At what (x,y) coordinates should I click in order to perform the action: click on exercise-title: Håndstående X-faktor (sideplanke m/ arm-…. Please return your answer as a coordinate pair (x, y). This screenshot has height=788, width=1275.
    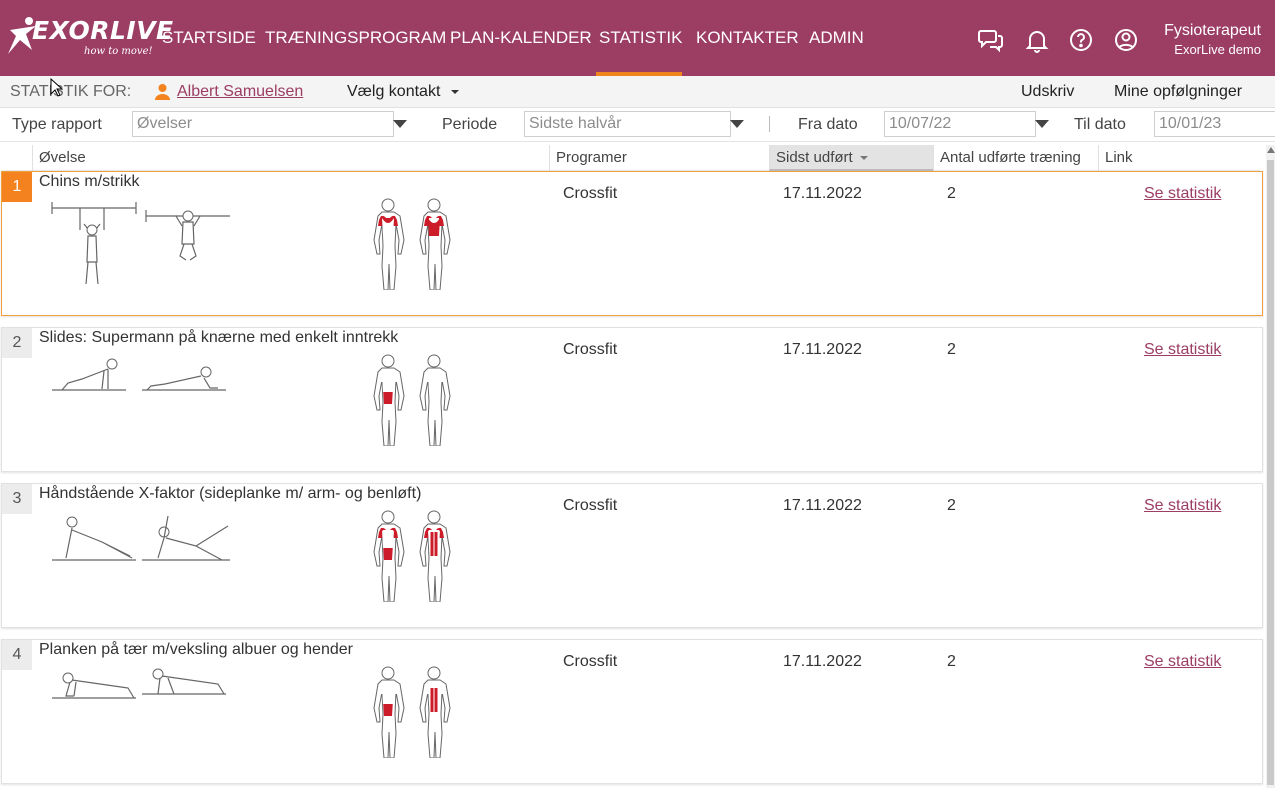
    Looking at the image, I should click on (230, 494).